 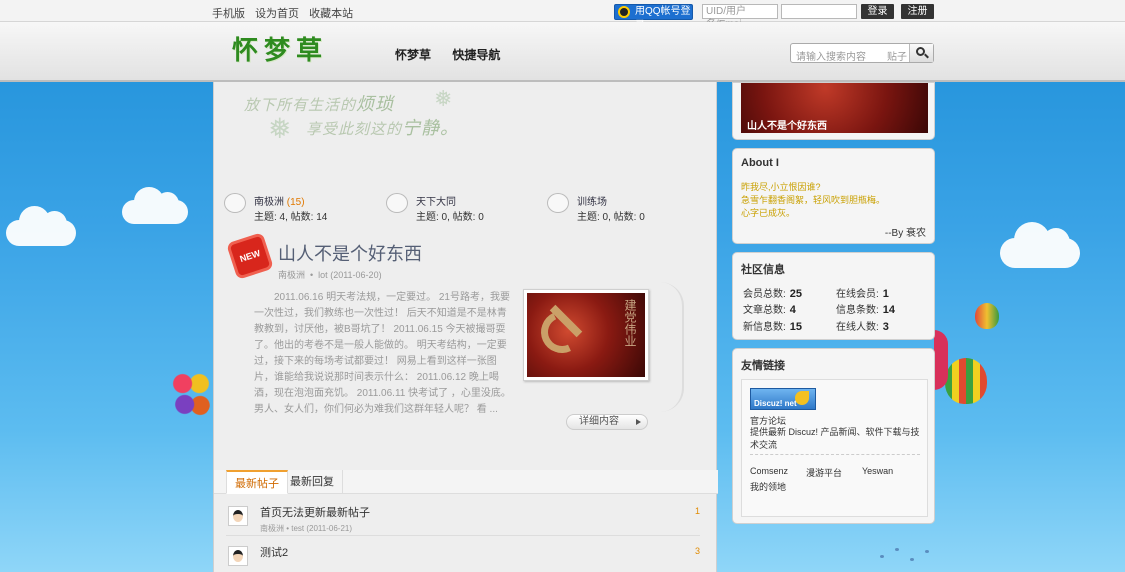 What do you see at coordinates (769, 471) in the screenshot?
I see `link-comsenz: Comsenz` at bounding box center [769, 471].